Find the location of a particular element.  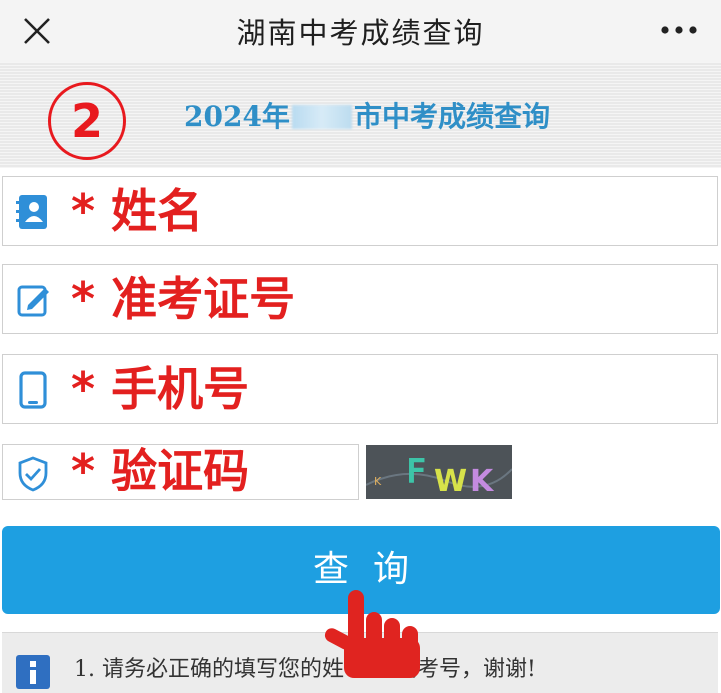

banner-title-suffix: 市中考成绩查询 is located at coordinates (451, 116).